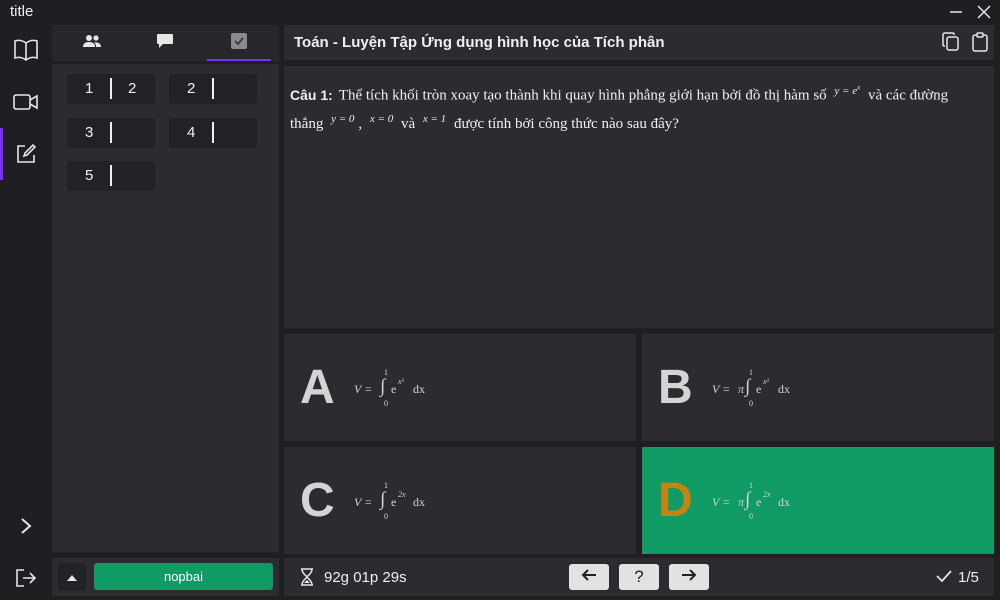 The width and height of the screenshot is (1000, 600). I want to click on math-expression: x = 1, so click(434, 118).